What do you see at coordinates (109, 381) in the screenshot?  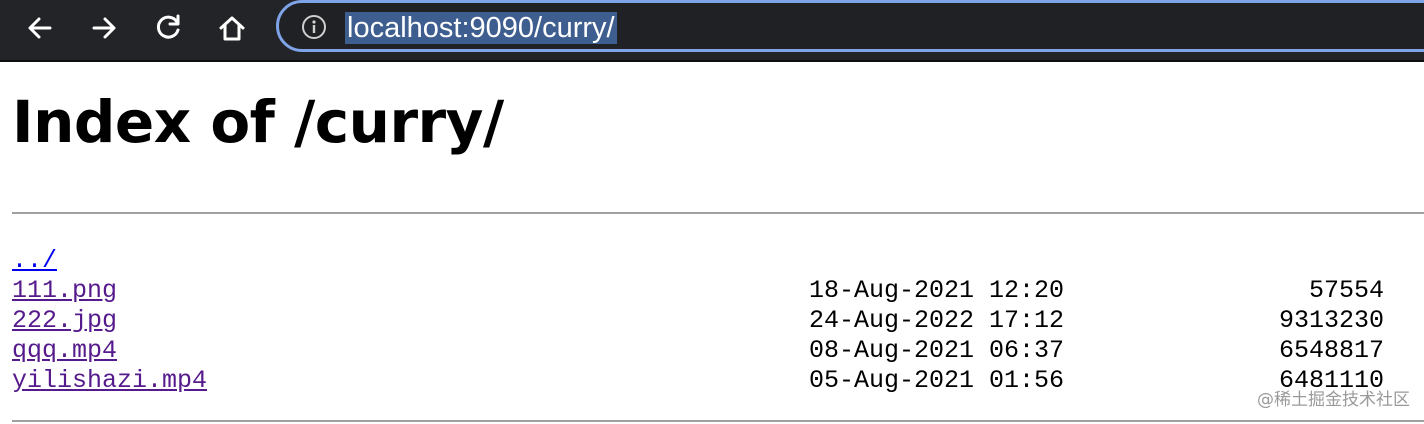 I see `file-link: yilishazi.mp4` at bounding box center [109, 381].